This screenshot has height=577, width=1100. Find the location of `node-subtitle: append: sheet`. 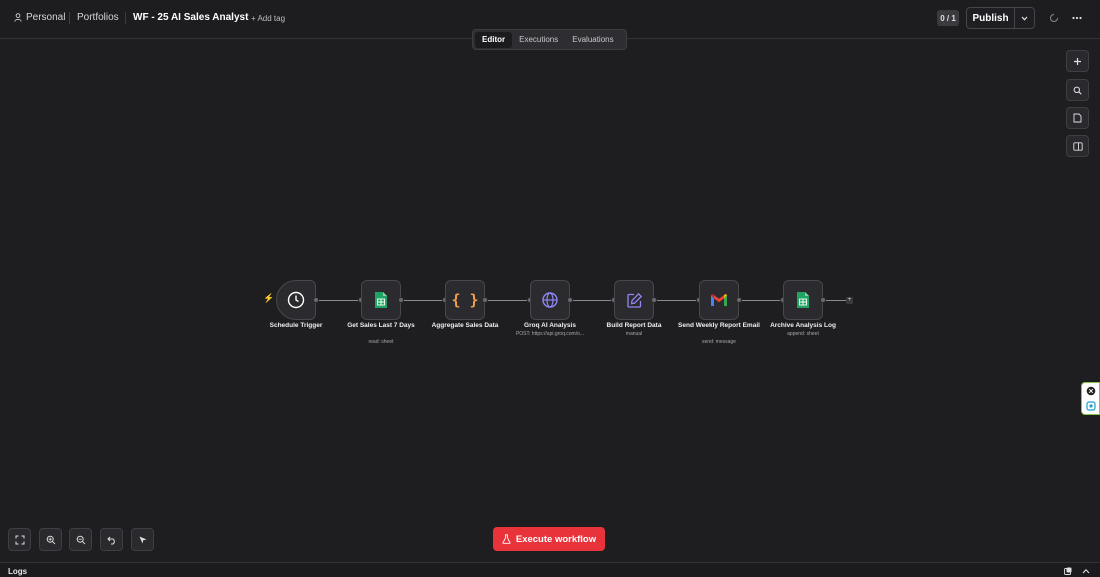

node-subtitle: append: sheet is located at coordinates (803, 334).